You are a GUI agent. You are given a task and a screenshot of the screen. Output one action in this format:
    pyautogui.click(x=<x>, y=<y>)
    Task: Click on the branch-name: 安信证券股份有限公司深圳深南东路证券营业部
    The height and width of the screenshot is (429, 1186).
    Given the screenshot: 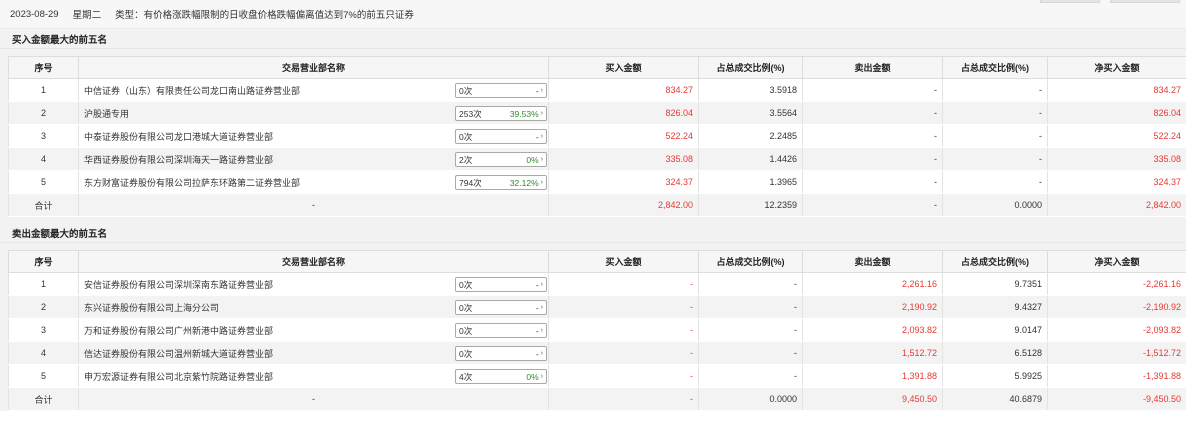 What is the action you would take?
    pyautogui.click(x=178, y=285)
    